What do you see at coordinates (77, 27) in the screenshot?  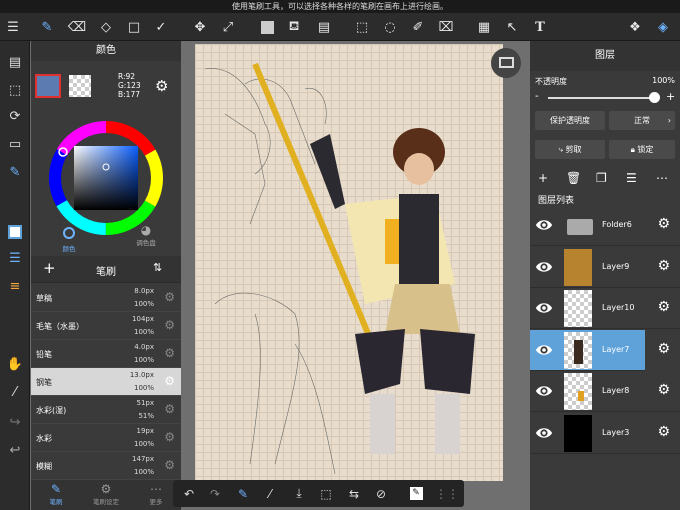 I see `eraser-icon: ⌫` at bounding box center [77, 27].